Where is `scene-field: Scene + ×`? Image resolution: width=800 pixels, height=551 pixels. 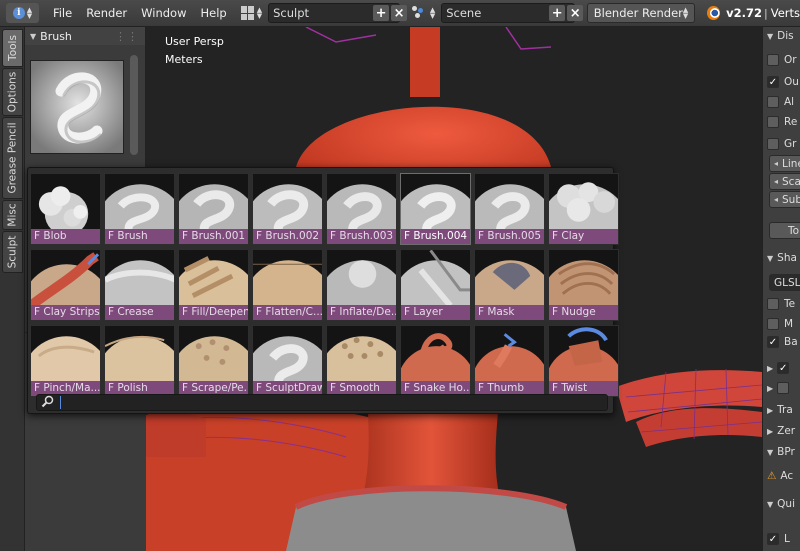 scene-field: Scene + × is located at coordinates (512, 13).